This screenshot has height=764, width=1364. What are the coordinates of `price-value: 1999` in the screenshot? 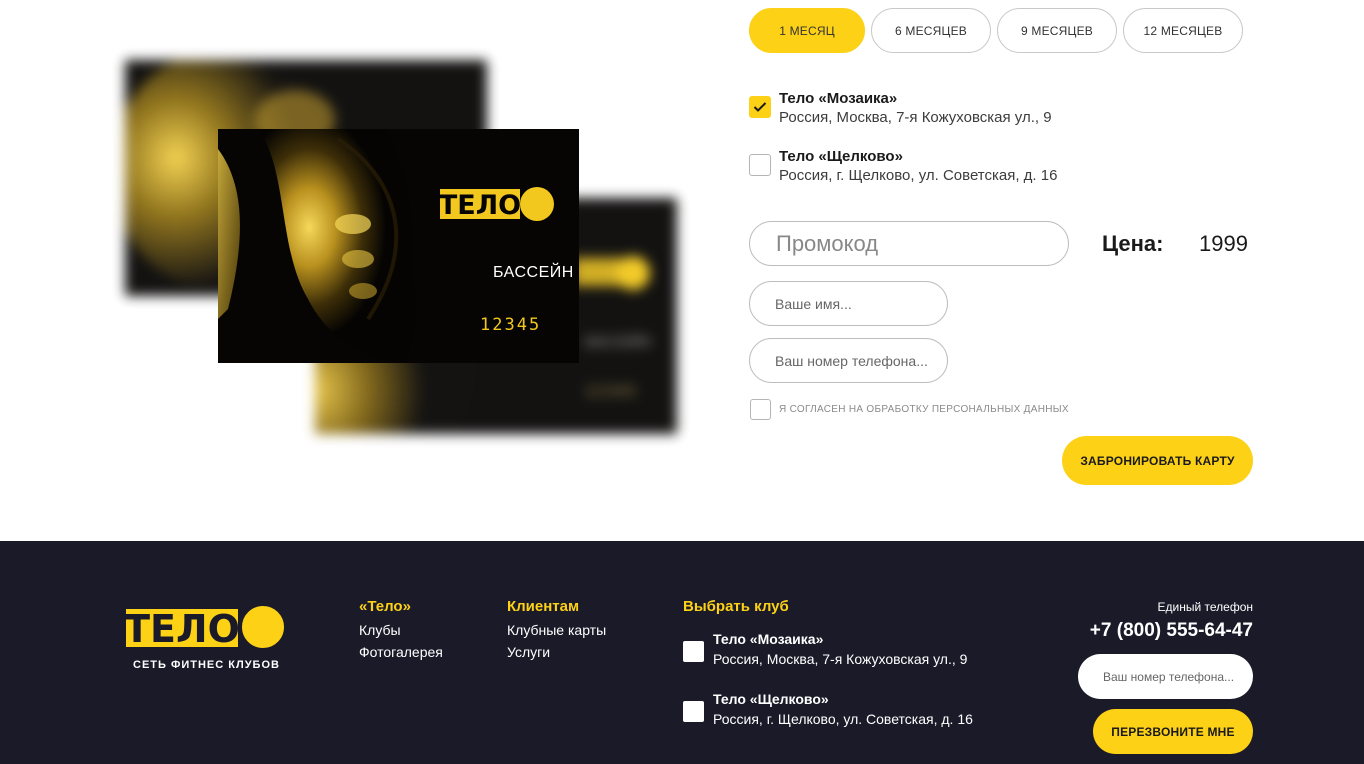 It's located at (1223, 243).